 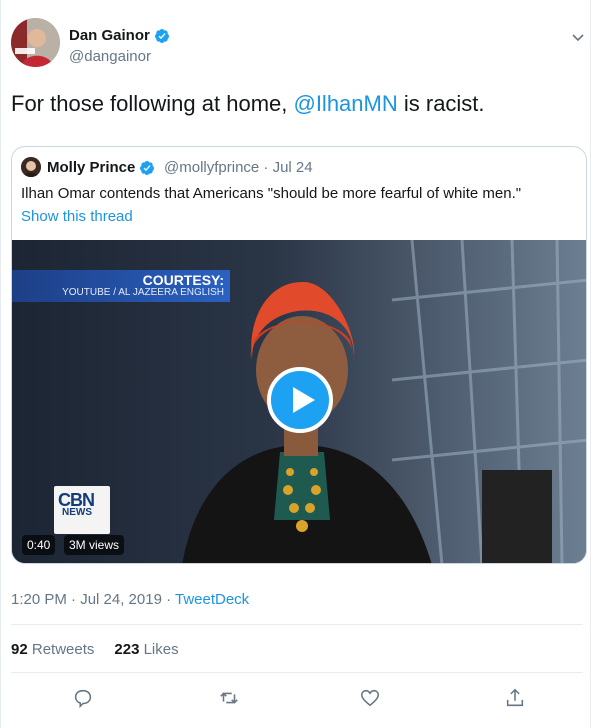 I want to click on share-icon, so click(x=515, y=698).